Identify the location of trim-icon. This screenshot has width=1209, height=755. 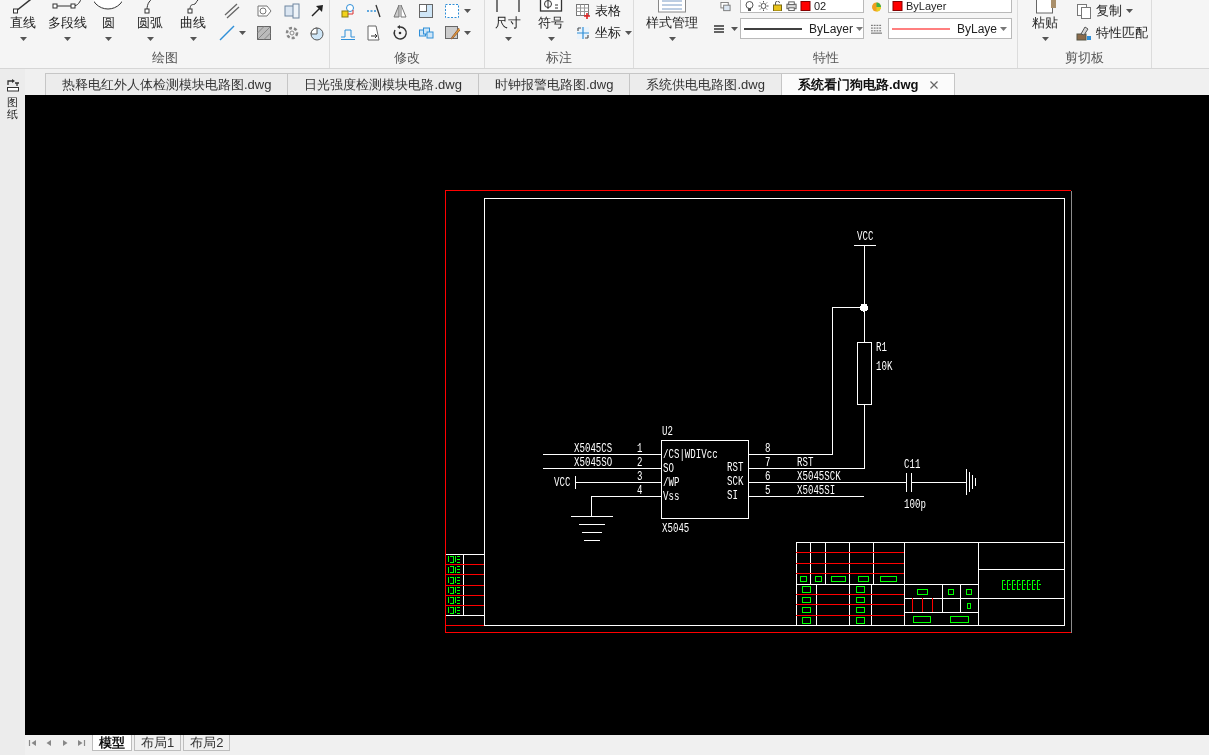
(374, 11).